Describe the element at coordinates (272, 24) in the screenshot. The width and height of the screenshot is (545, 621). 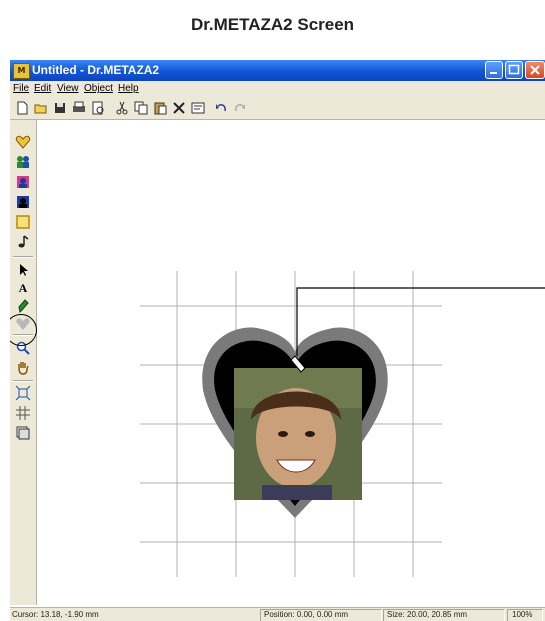
I see `figure-heading: Dr.METAZA2 Screen` at that location.